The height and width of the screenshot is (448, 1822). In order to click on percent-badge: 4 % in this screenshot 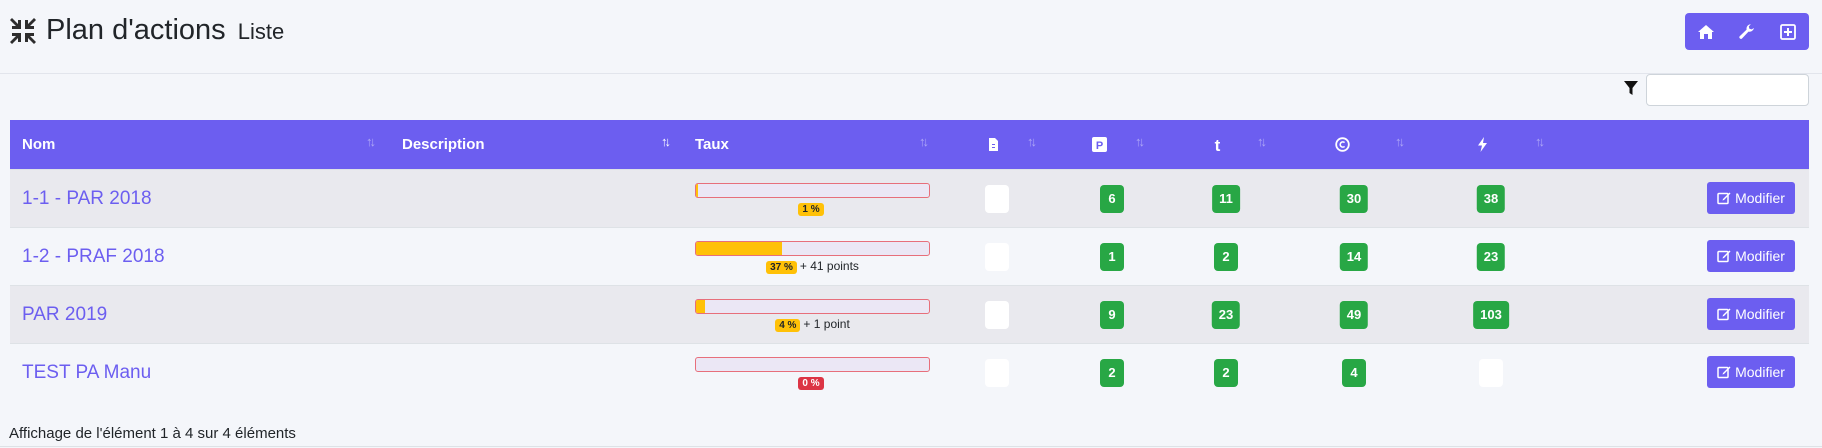, I will do `click(788, 325)`.